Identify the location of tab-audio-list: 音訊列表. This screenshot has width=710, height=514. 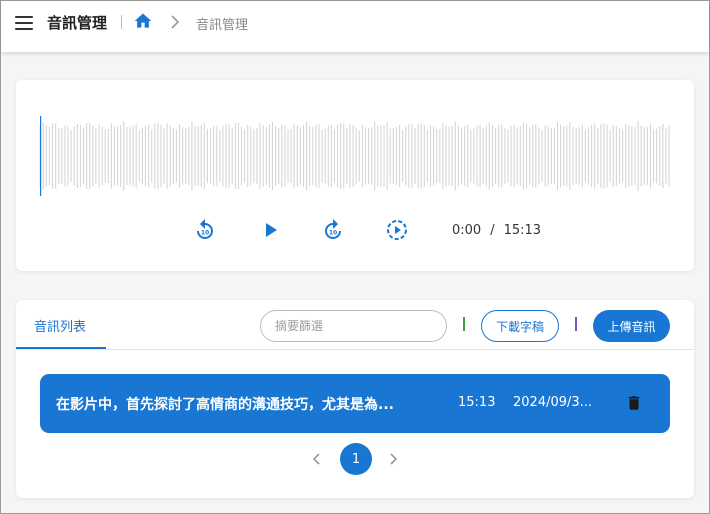
(61, 324).